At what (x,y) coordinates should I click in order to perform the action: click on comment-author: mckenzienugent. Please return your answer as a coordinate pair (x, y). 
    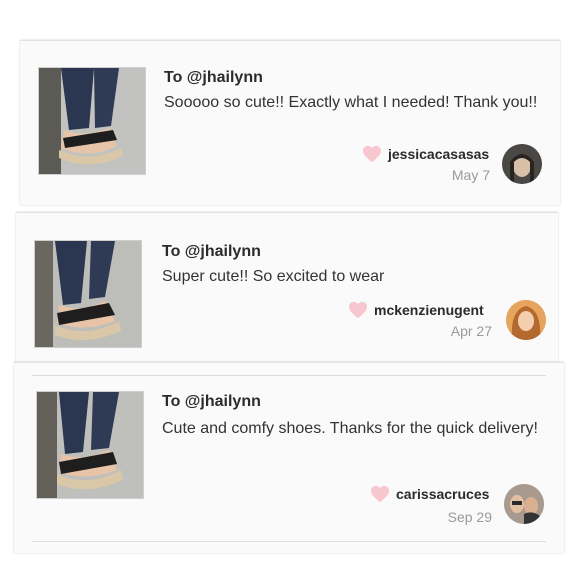
    Looking at the image, I should click on (416, 310).